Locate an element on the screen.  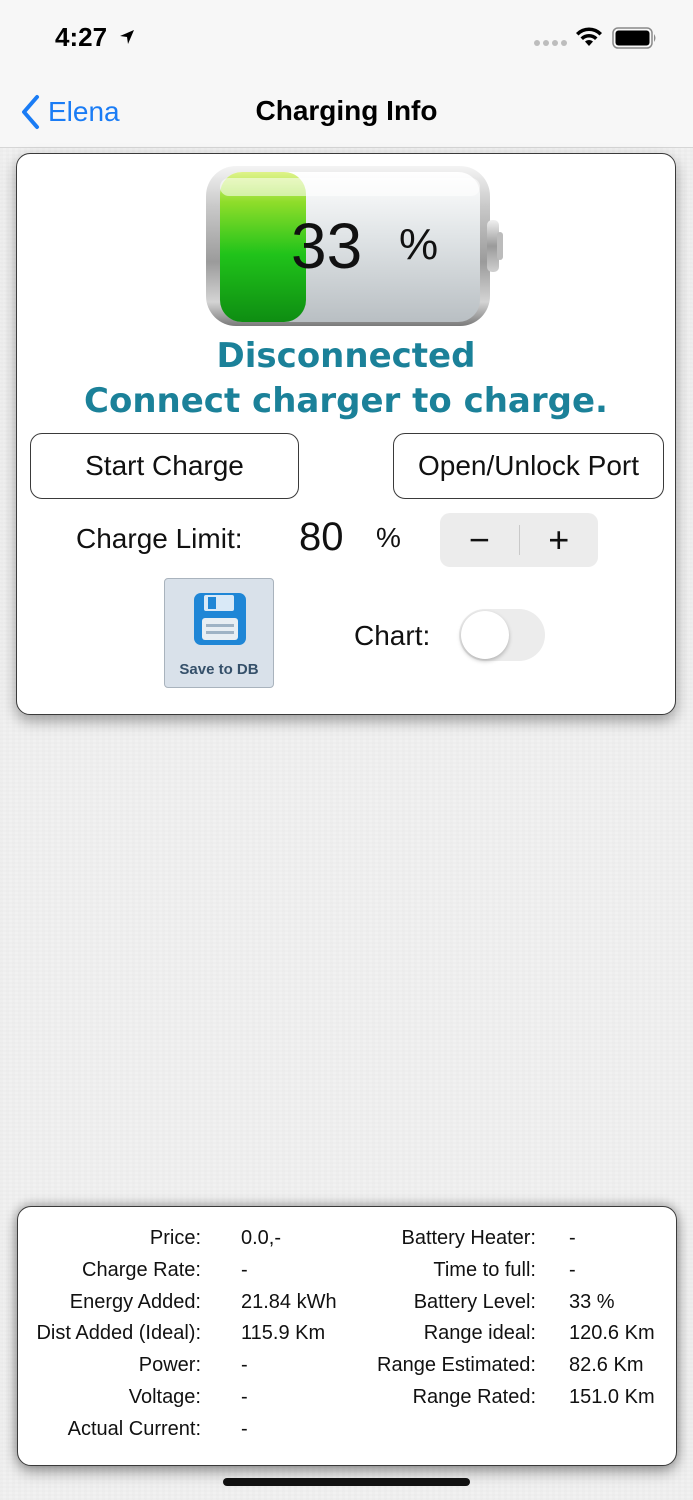
location-arrow-icon is located at coordinates (127, 37).